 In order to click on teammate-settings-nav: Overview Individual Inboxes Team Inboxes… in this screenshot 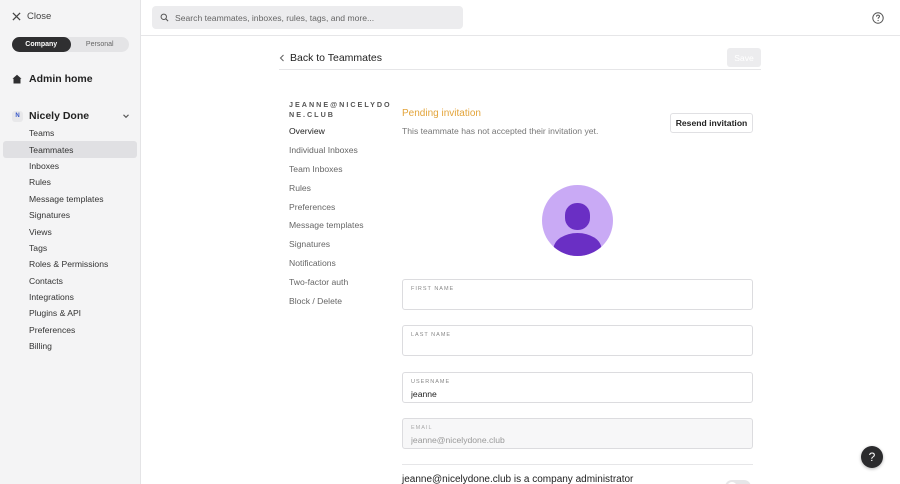, I will do `click(339, 216)`.